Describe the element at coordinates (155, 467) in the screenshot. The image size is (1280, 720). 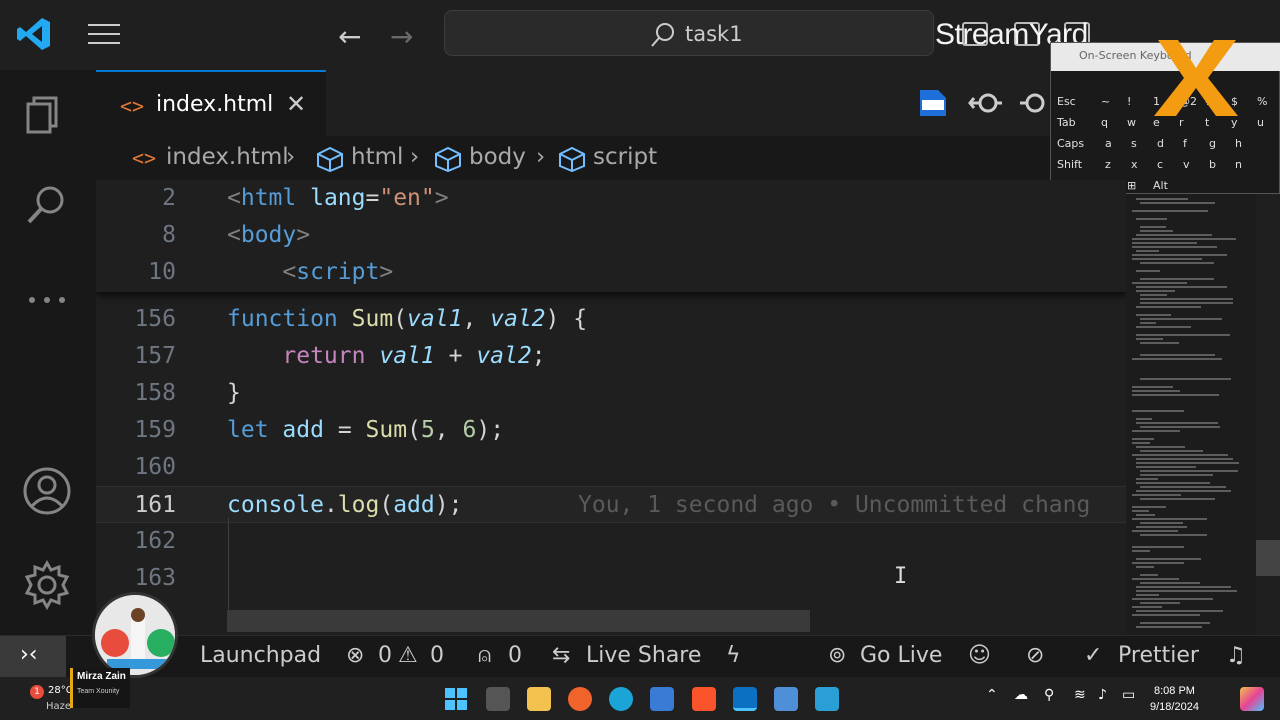
I see `line-number: 160` at that location.